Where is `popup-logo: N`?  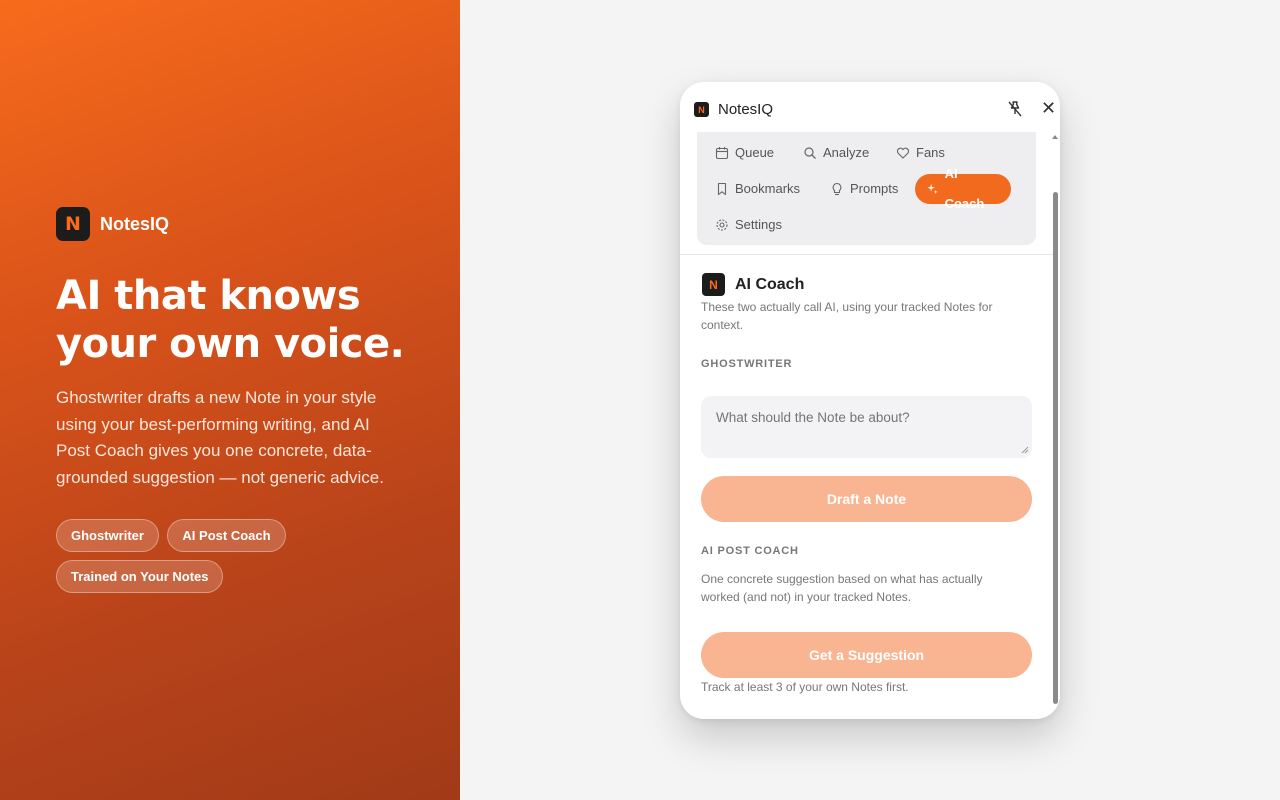
popup-logo: N is located at coordinates (701, 109).